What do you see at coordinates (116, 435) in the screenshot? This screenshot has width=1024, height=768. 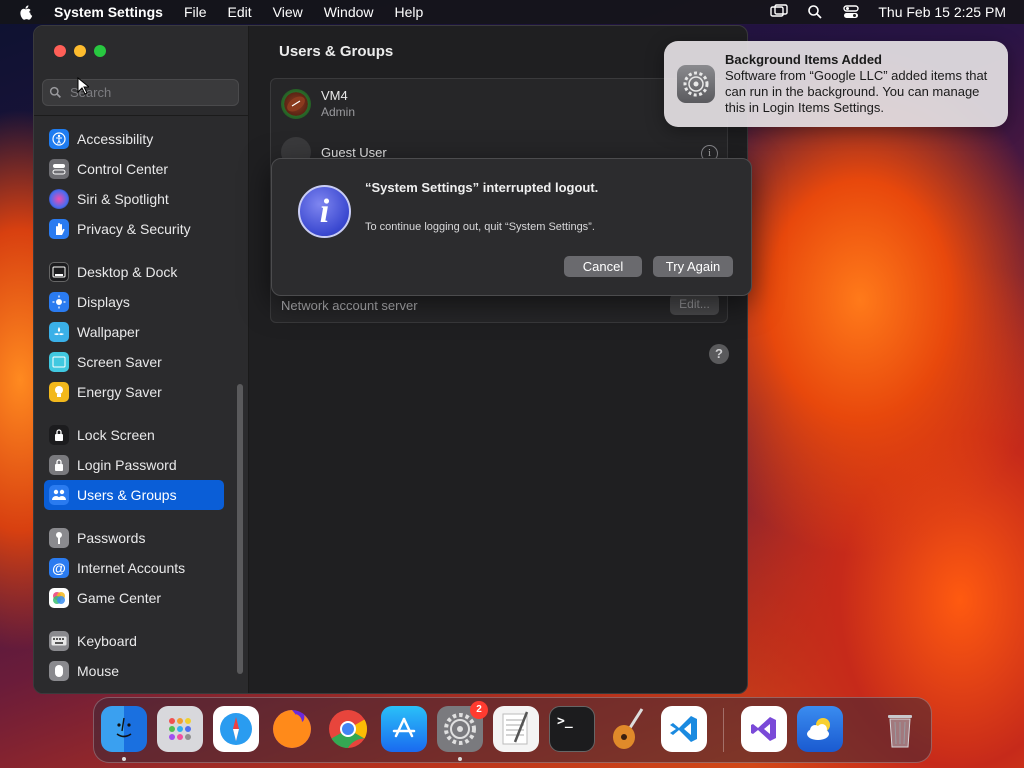 I see `sidebar-item-label: Lock Screen` at bounding box center [116, 435].